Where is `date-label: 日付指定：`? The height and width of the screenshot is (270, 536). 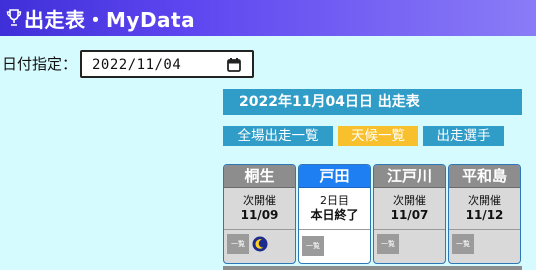 date-label: 日付指定： is located at coordinates (40, 64).